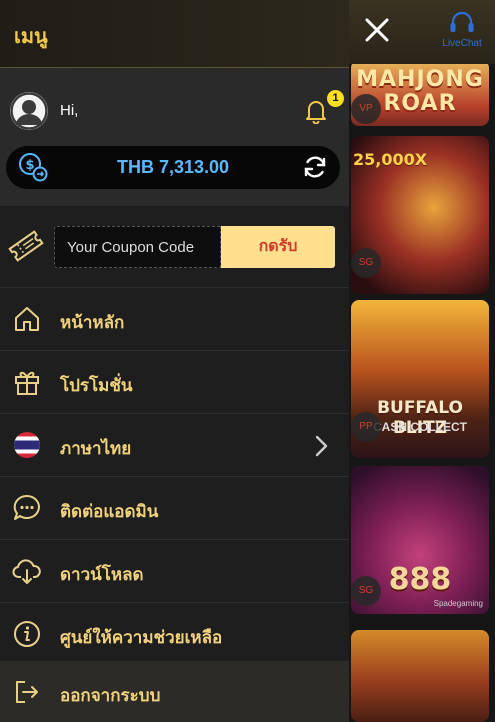 This screenshot has width=495, height=722. I want to click on menu-item-promotions: โปรโมชั่น, so click(174, 382).